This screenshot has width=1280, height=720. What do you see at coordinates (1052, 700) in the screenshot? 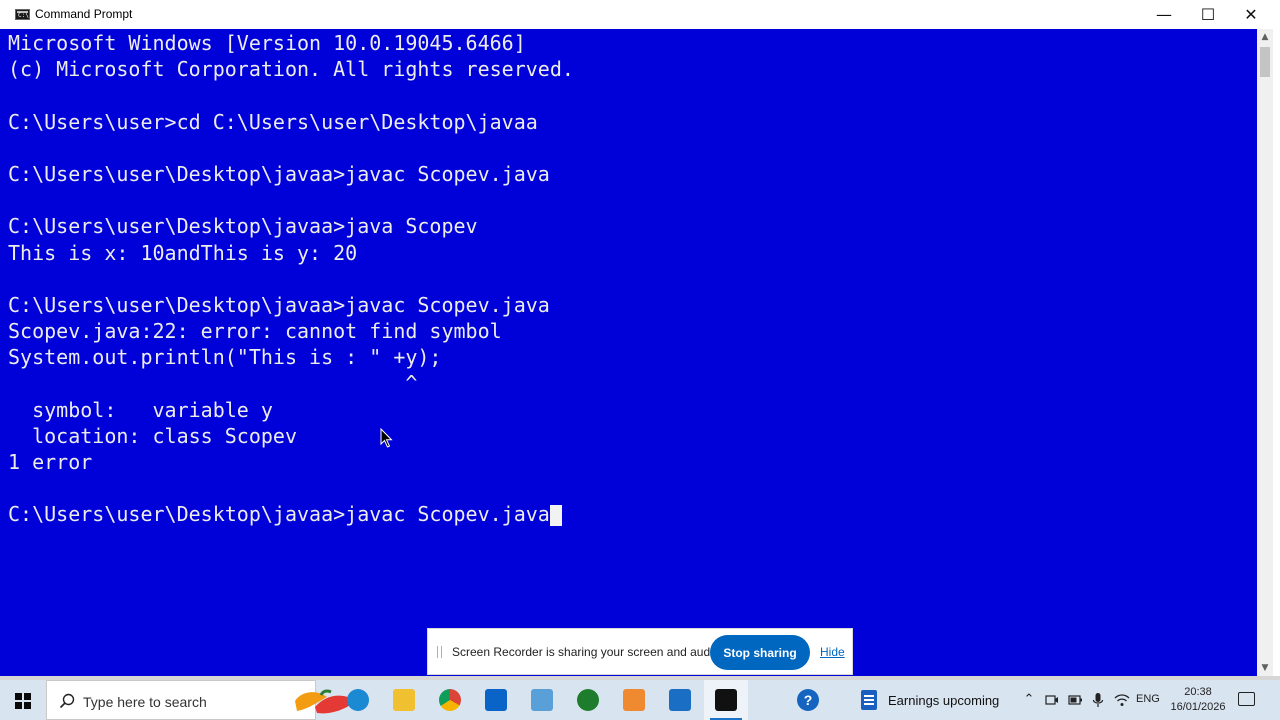
I see `meet-now-icon` at bounding box center [1052, 700].